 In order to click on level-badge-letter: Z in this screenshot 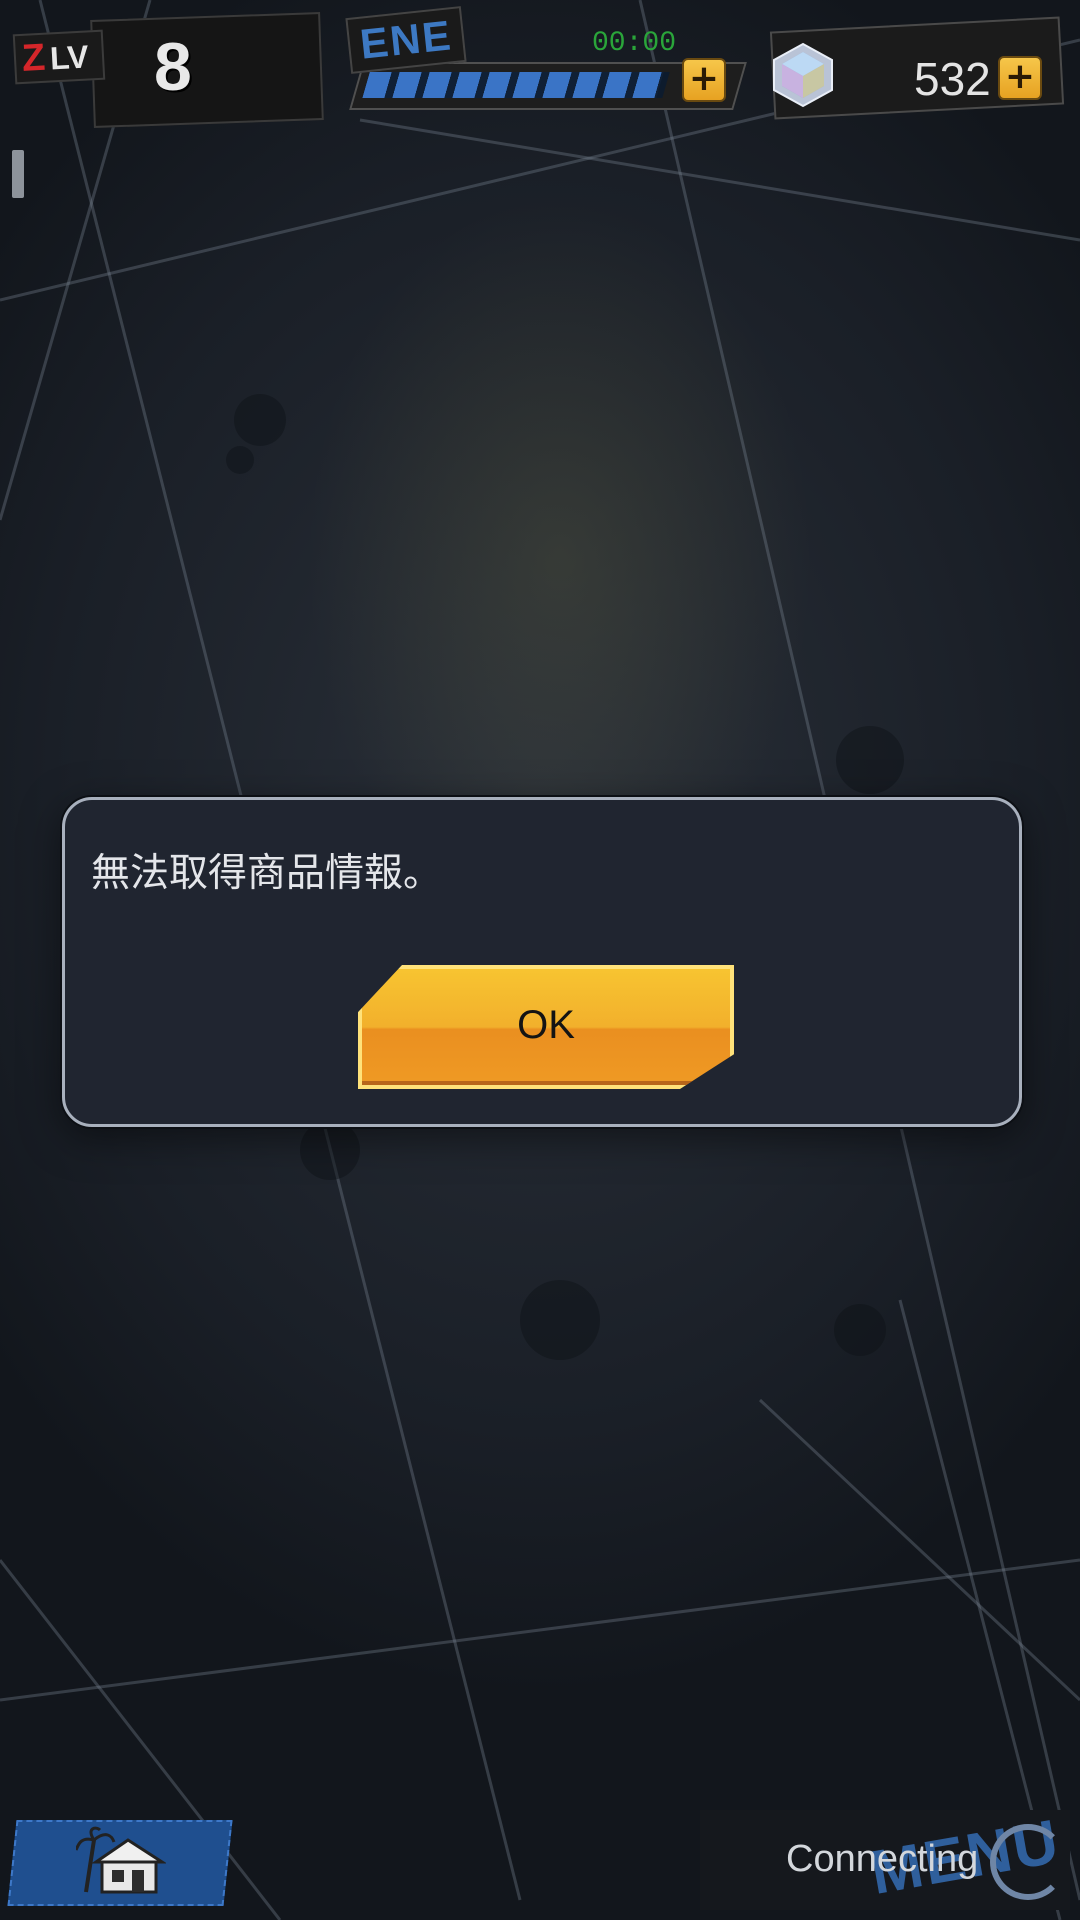, I will do `click(33, 58)`.